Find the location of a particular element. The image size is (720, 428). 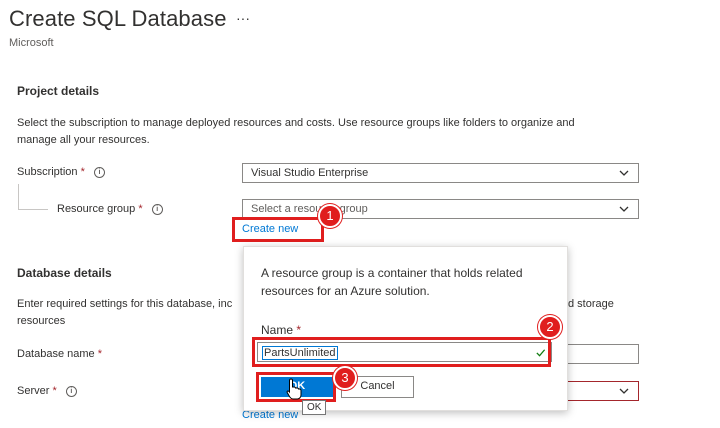

resource-group-label-text: Resource group is located at coordinates (96, 209).